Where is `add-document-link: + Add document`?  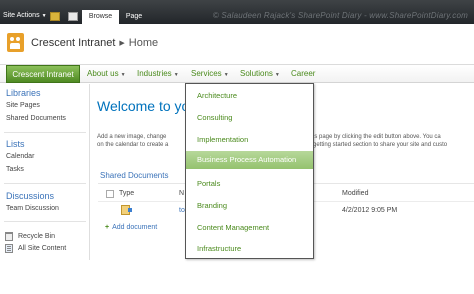 add-document-link: + Add document is located at coordinates (131, 227).